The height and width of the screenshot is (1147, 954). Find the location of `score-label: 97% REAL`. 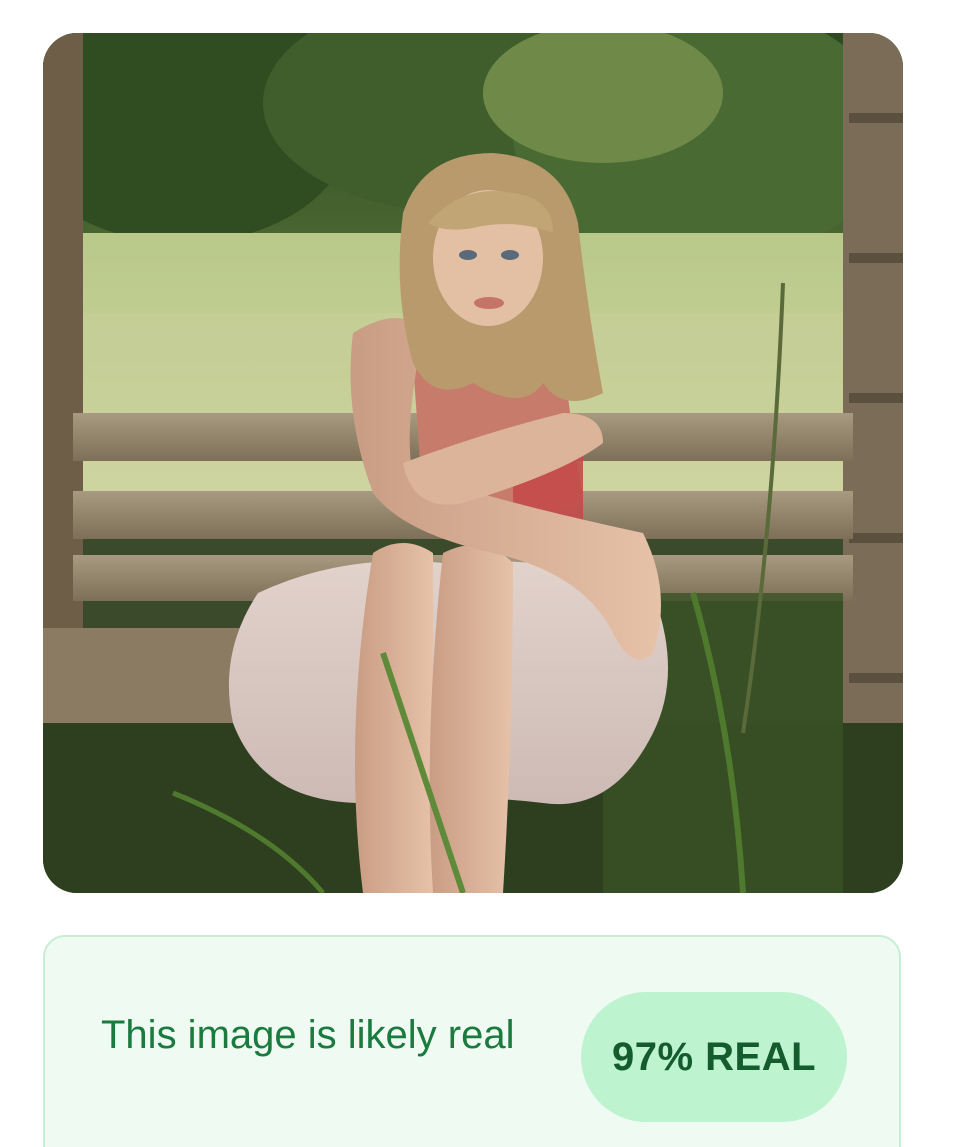

score-label: 97% REAL is located at coordinates (714, 1056).